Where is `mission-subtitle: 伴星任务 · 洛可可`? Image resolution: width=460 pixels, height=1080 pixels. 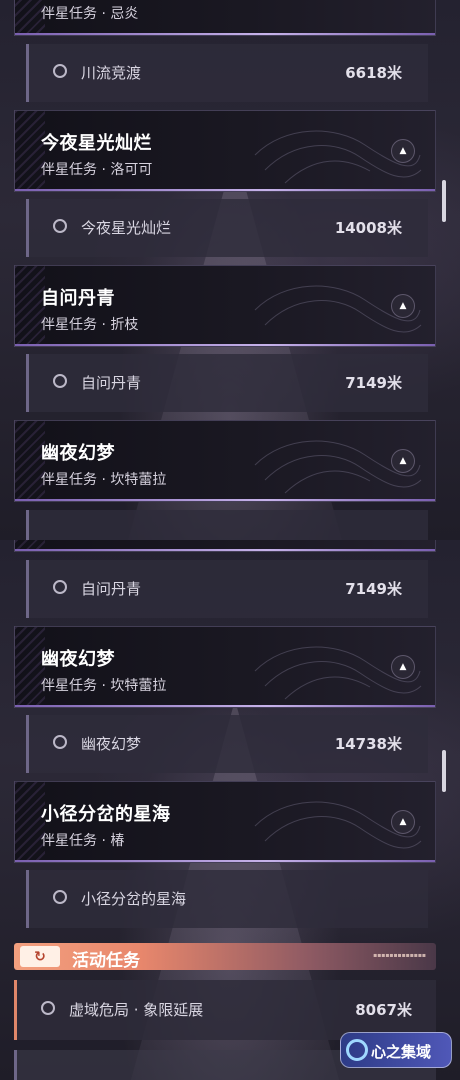
mission-subtitle: 伴星任务 · 洛可可 is located at coordinates (97, 170).